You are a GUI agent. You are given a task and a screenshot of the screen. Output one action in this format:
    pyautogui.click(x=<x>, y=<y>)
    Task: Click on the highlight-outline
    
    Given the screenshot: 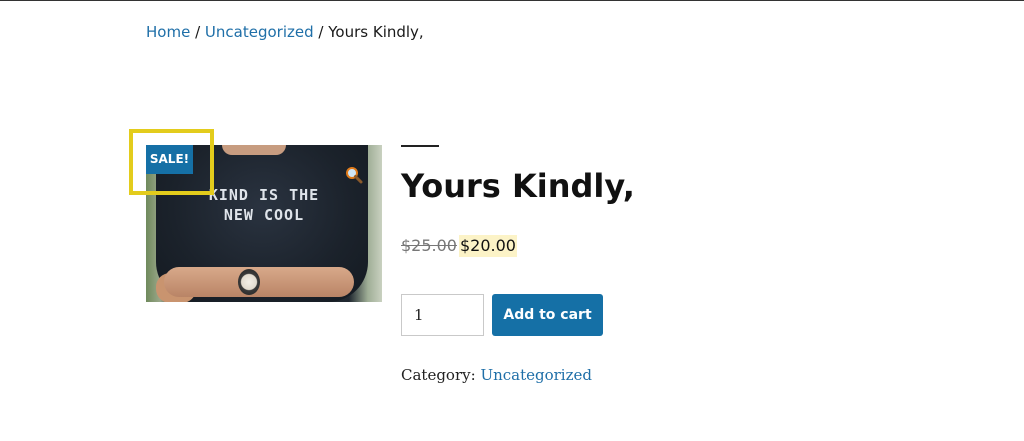 What is the action you would take?
    pyautogui.click(x=171, y=162)
    